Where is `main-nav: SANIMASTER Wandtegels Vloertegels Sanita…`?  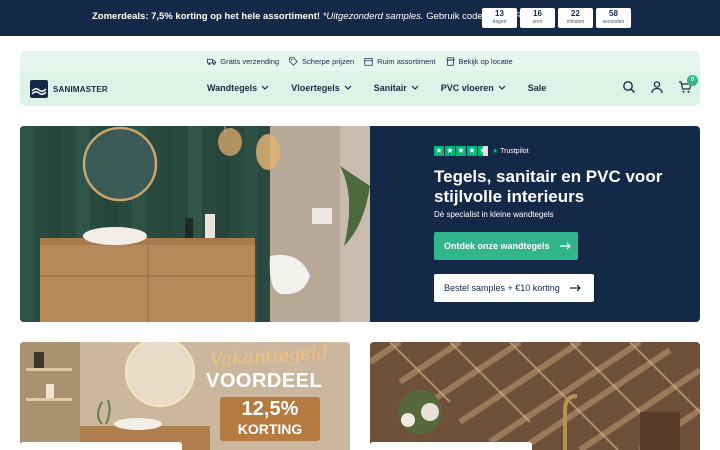
main-nav: SANIMASTER Wandtegels Vloertegels Sanita… is located at coordinates (360, 88).